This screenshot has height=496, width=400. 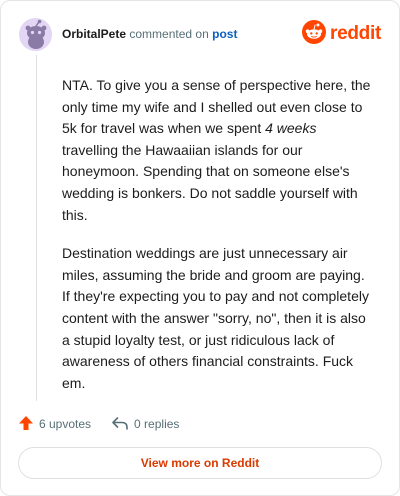 I want to click on thread-line, so click(x=36, y=228).